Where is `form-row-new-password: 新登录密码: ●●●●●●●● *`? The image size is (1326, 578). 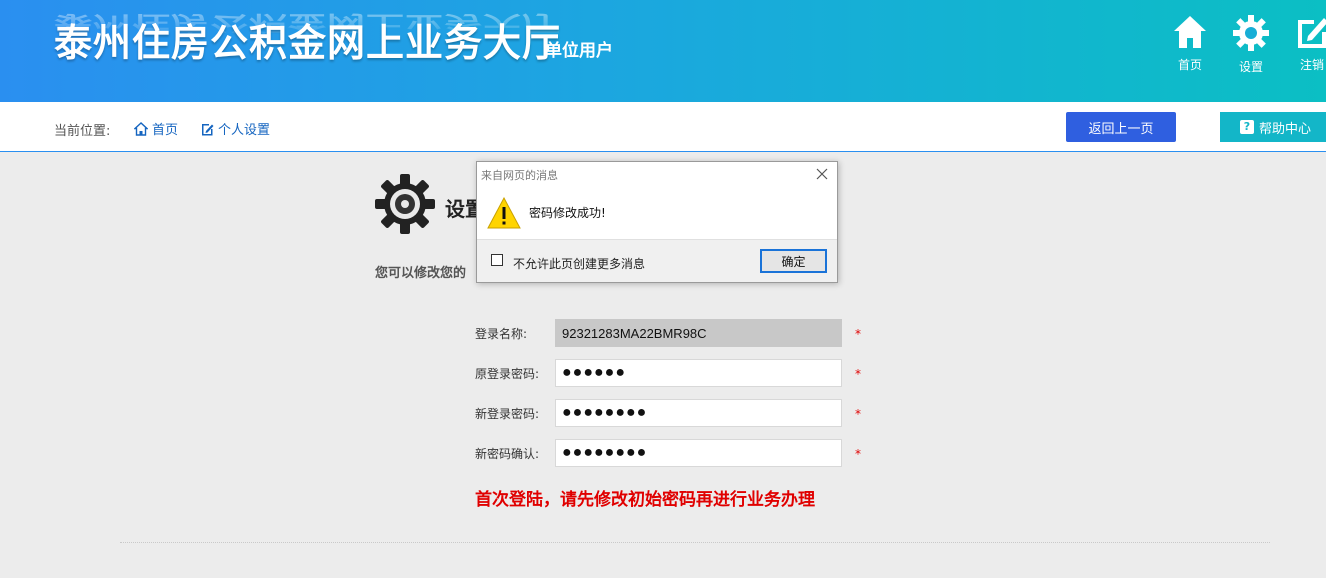
form-row-new-password: 新登录密码: ●●●●●●●● * is located at coordinates (675, 413).